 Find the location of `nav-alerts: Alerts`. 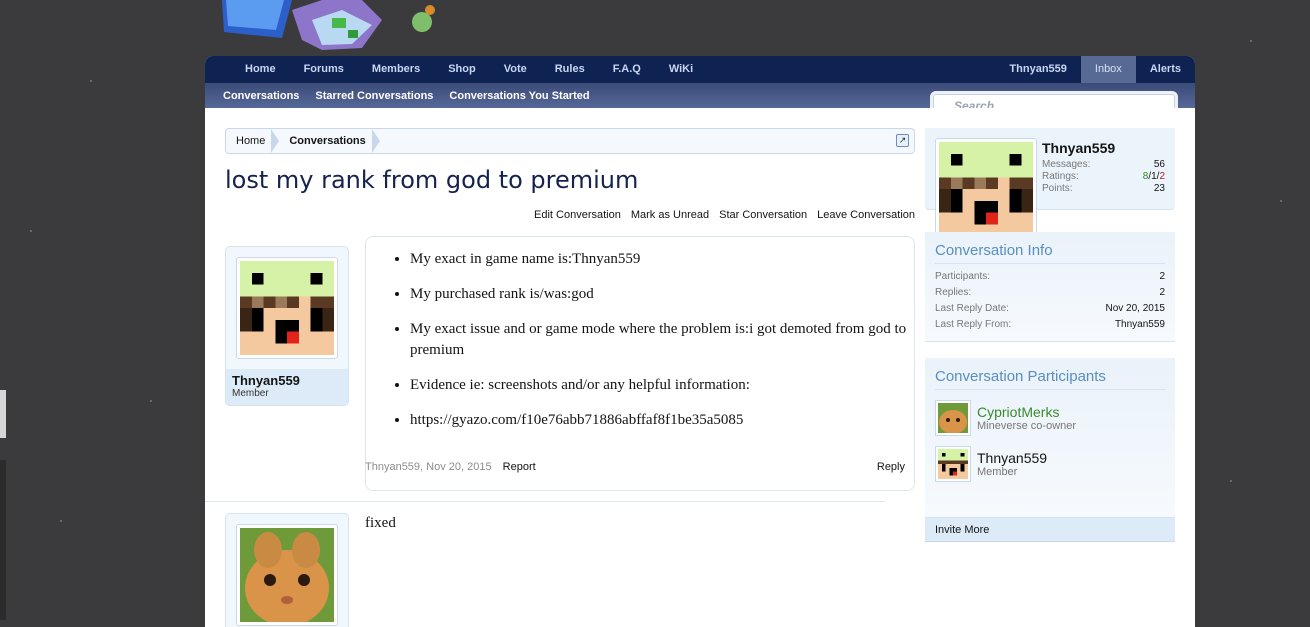

nav-alerts: Alerts is located at coordinates (1165, 69).